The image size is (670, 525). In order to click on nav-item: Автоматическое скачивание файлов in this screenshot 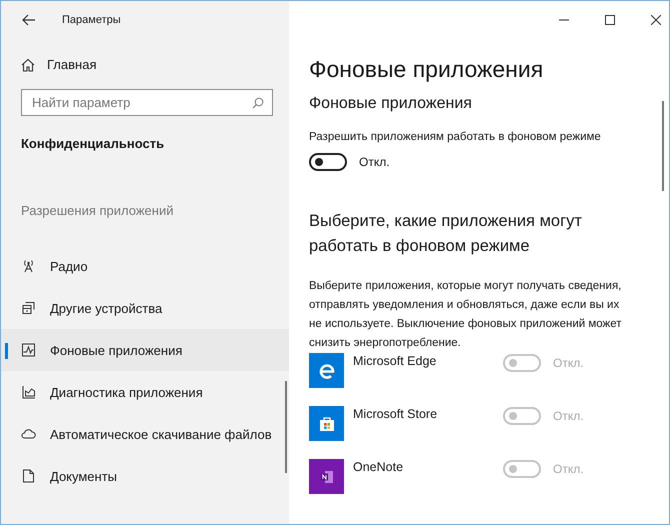, I will do `click(145, 434)`.